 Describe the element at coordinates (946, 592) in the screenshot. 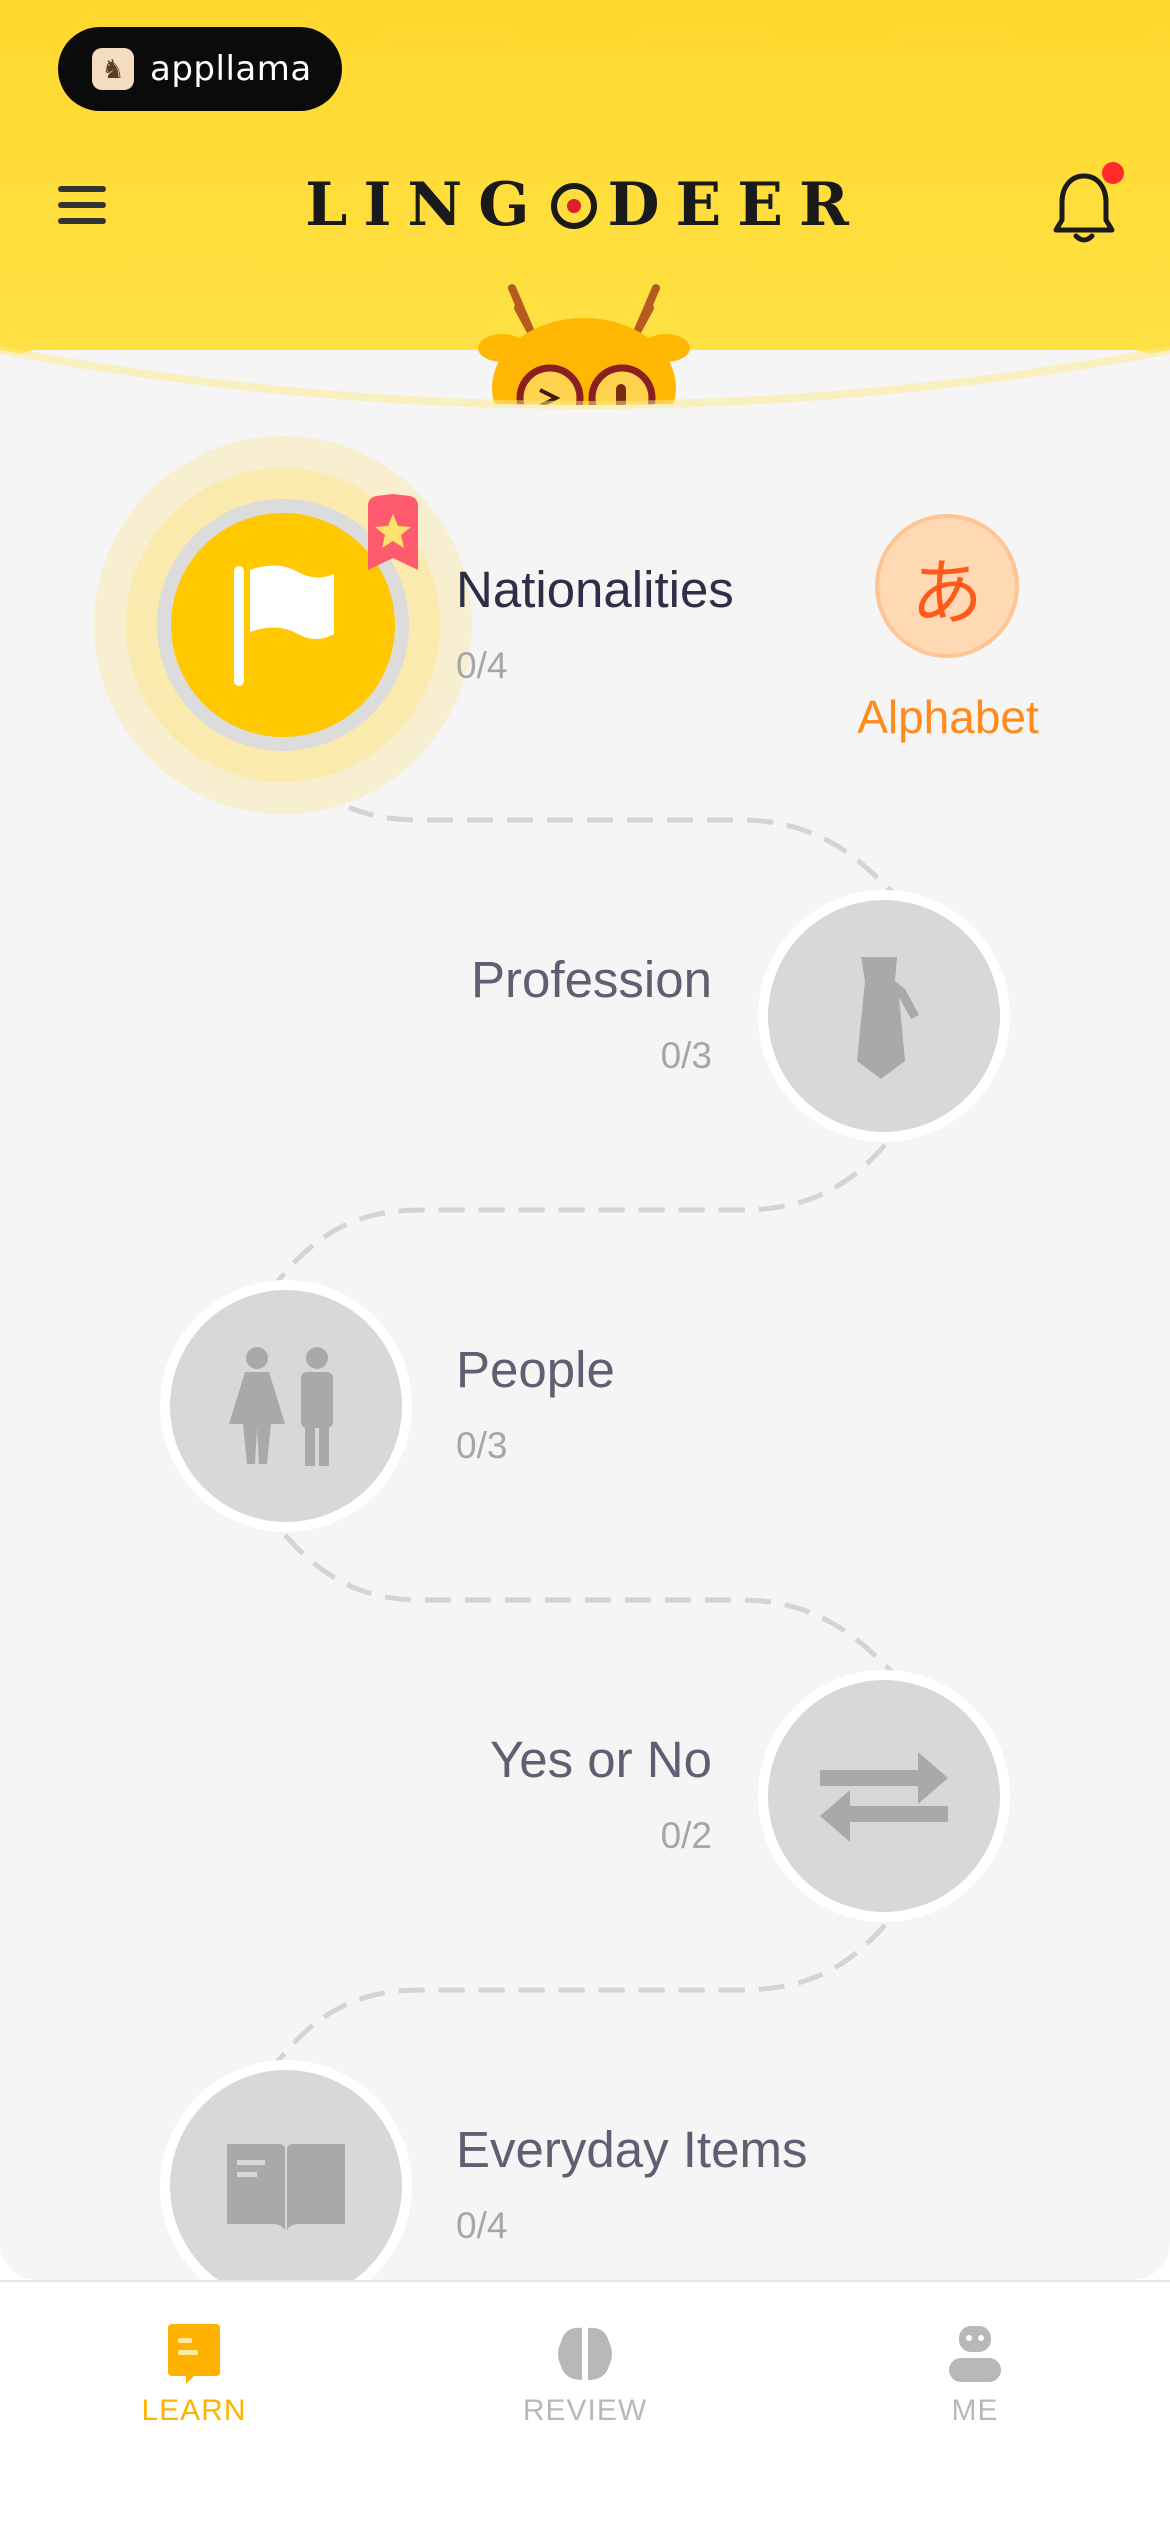

I see `alphabet-glyph: あ` at that location.